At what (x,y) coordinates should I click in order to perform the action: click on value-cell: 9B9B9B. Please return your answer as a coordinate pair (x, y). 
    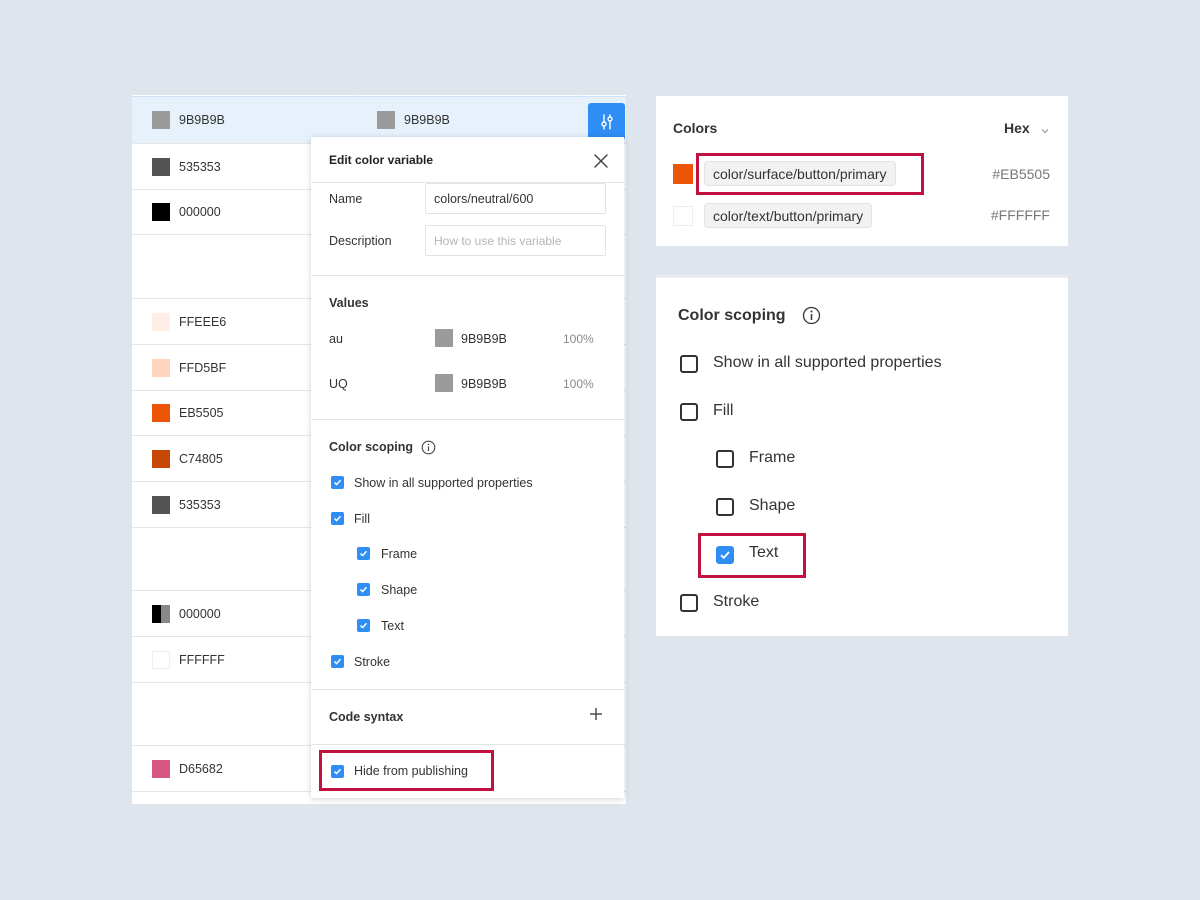
    Looking at the image, I should click on (178, 120).